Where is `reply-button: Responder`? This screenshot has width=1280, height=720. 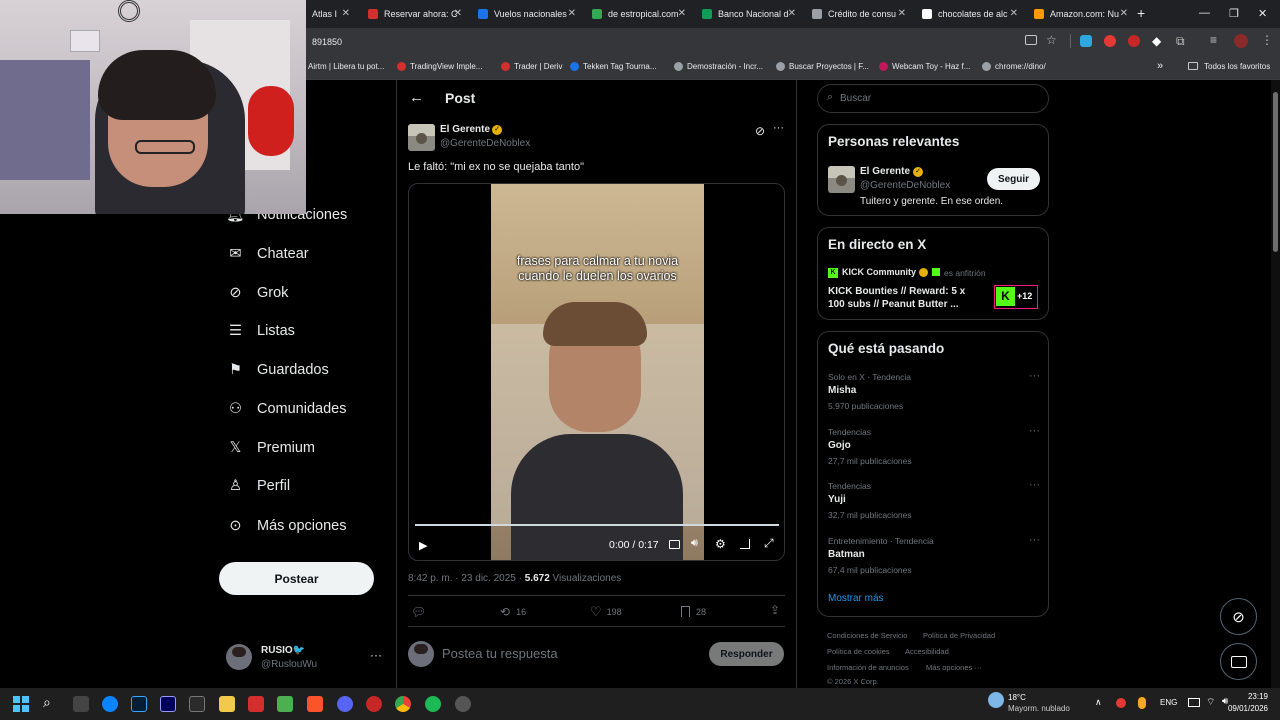
reply-button: Responder is located at coordinates (746, 654).